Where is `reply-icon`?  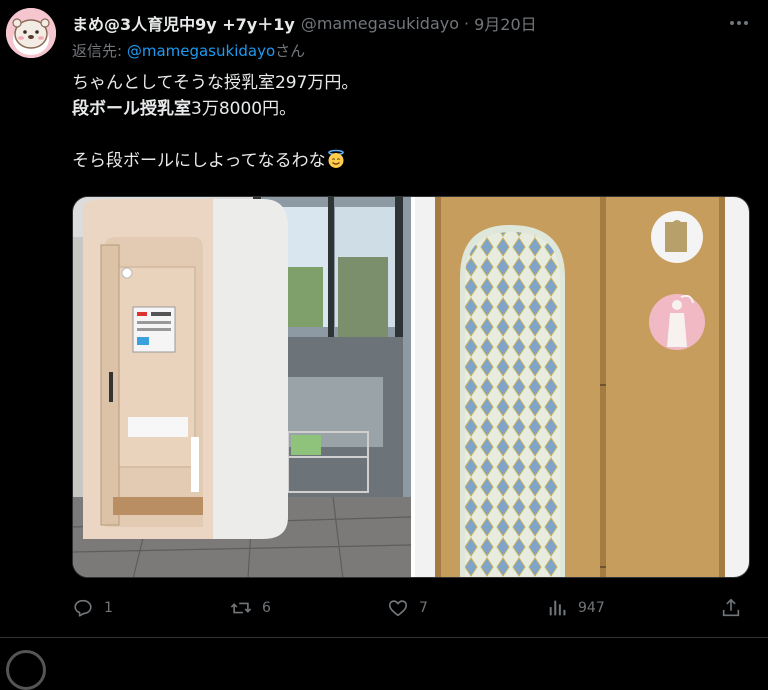 reply-icon is located at coordinates (83, 608).